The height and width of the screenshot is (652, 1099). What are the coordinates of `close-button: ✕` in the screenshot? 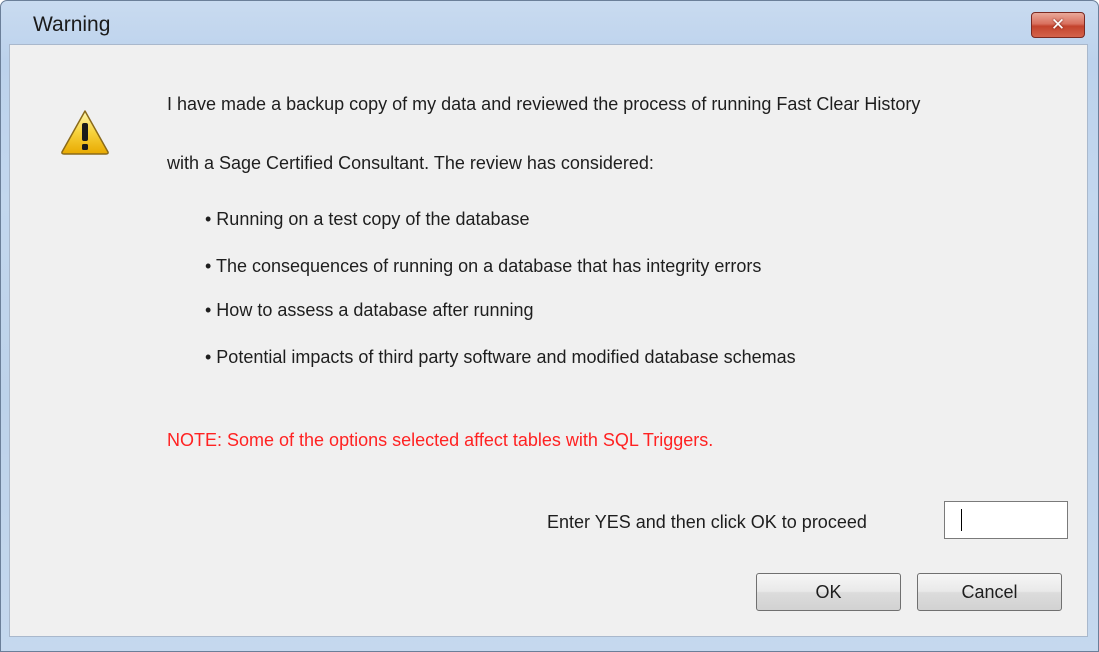 It's located at (1058, 25).